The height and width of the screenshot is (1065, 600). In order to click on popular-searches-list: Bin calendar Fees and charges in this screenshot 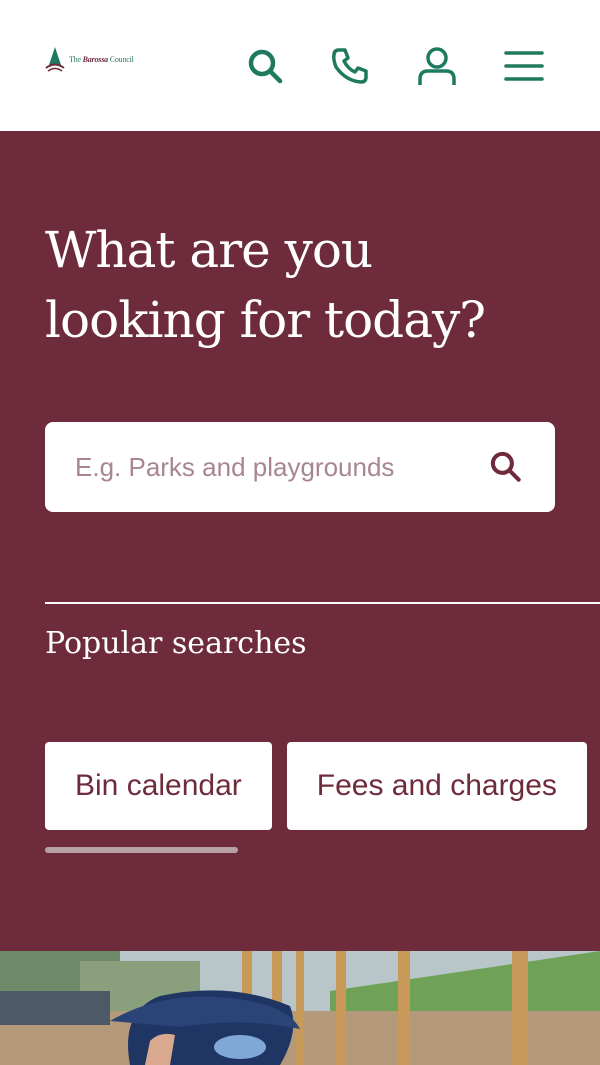, I will do `click(322, 786)`.